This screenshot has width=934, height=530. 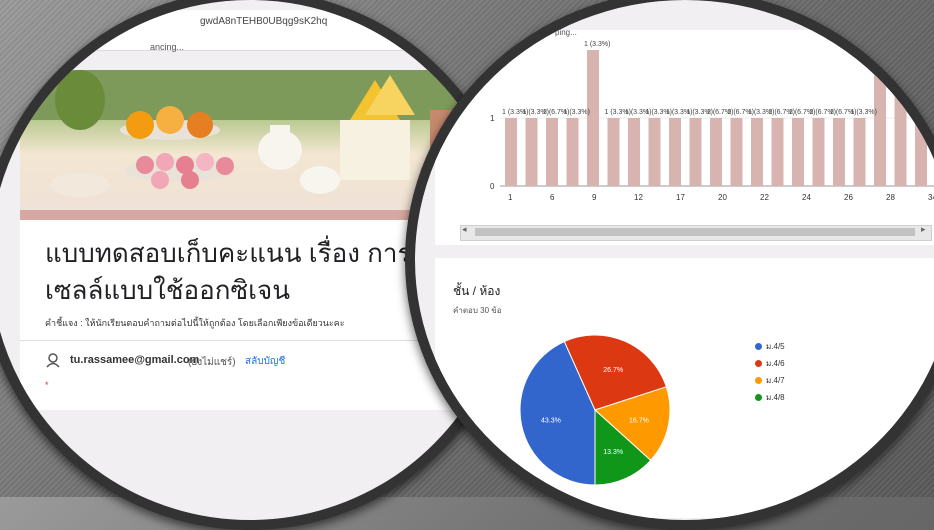 I want to click on x-tick-label: 20, so click(x=722, y=197).